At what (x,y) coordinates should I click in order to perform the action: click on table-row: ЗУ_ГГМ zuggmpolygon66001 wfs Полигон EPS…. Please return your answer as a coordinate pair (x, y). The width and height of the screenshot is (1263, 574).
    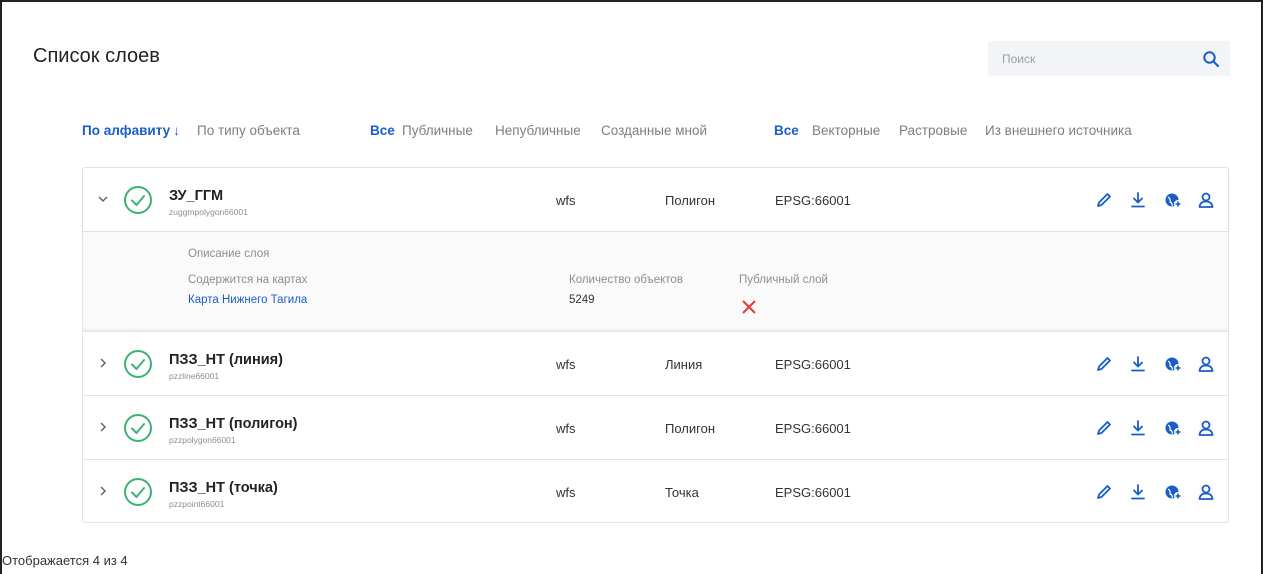
    Looking at the image, I should click on (655, 200).